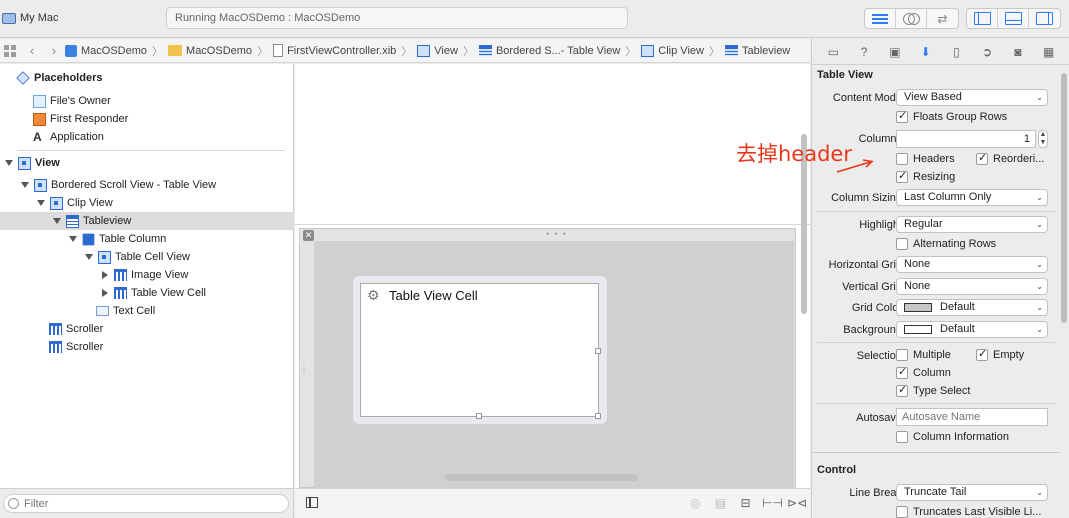 The height and width of the screenshot is (518, 1069). Describe the element at coordinates (80, 119) in the screenshot. I see `outline-item-first-responder: First Responder` at that location.